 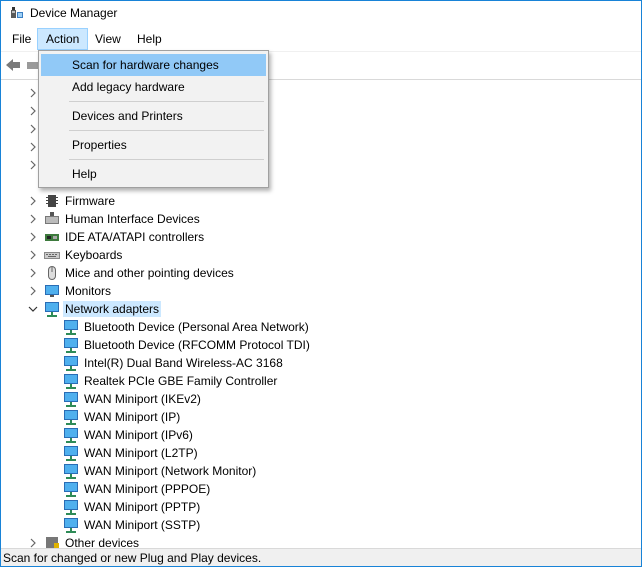 I want to click on firmware-chip-icon, so click(x=52, y=201).